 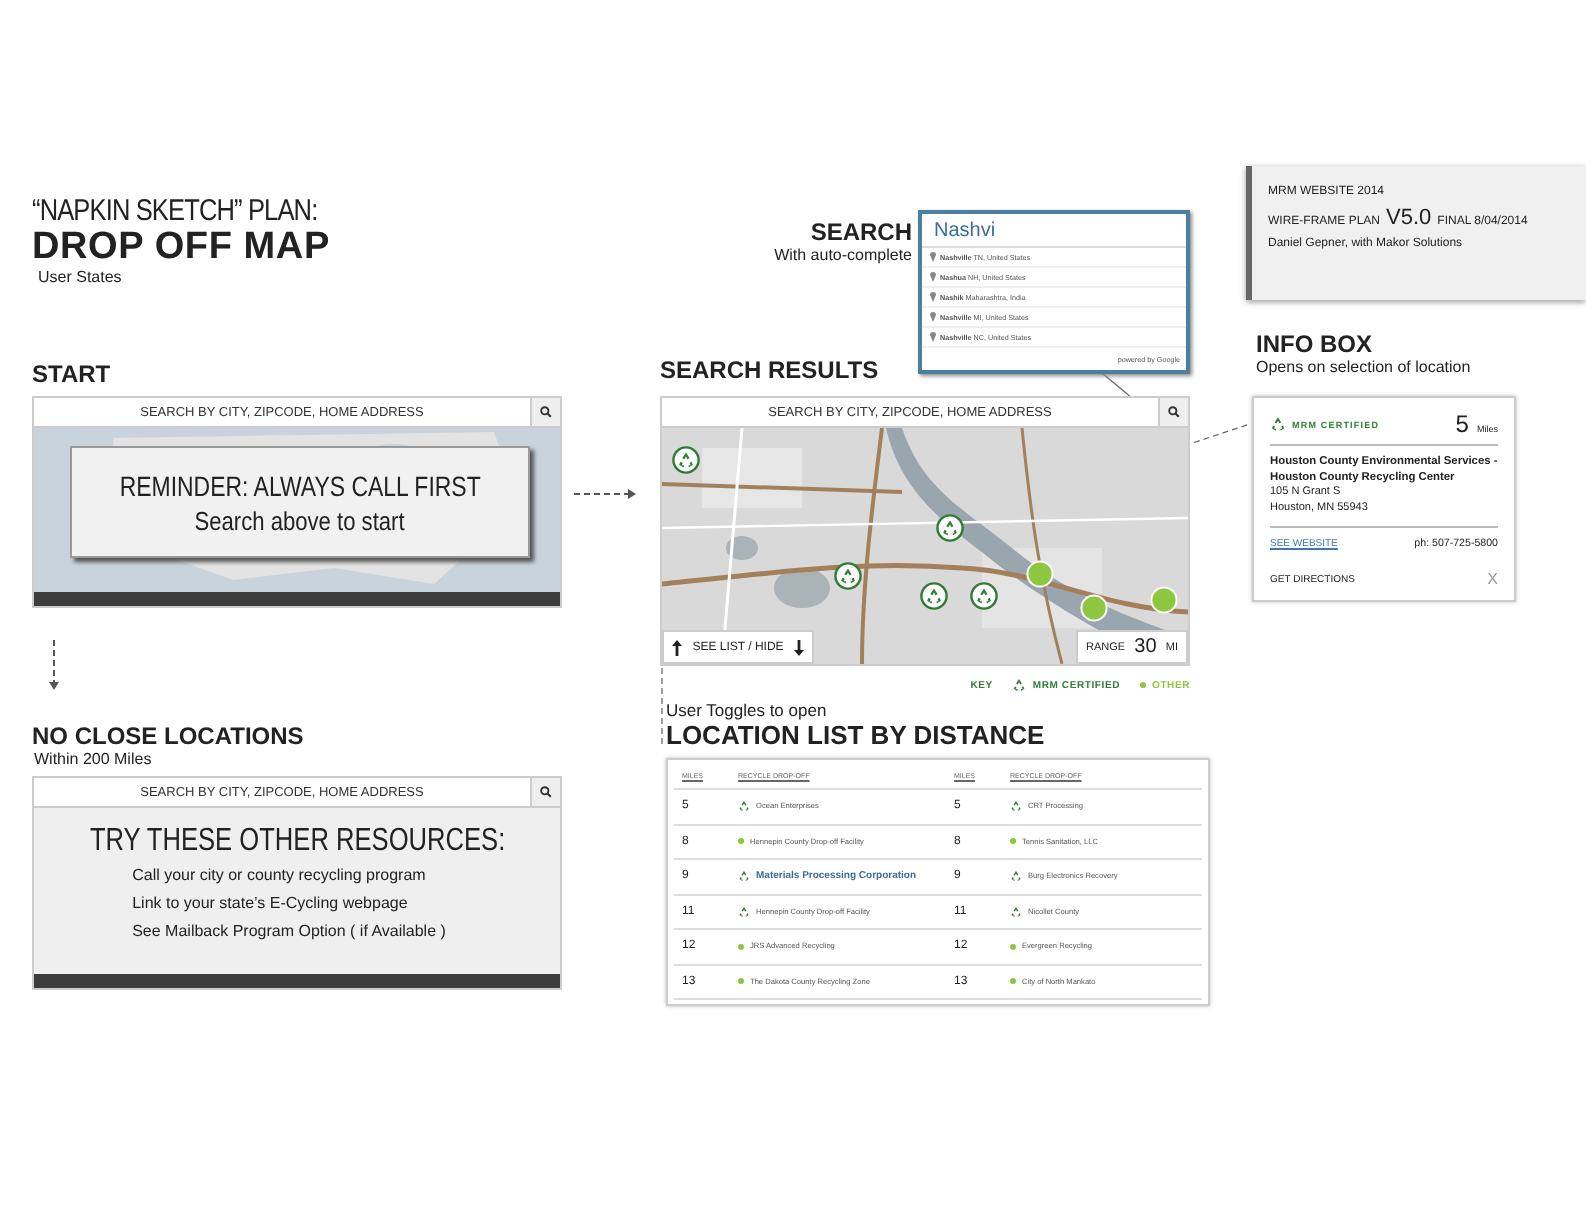 What do you see at coordinates (175, 212) in the screenshot?
I see `sketch-label: “NAPKIN SKETCH” PLAN:` at bounding box center [175, 212].